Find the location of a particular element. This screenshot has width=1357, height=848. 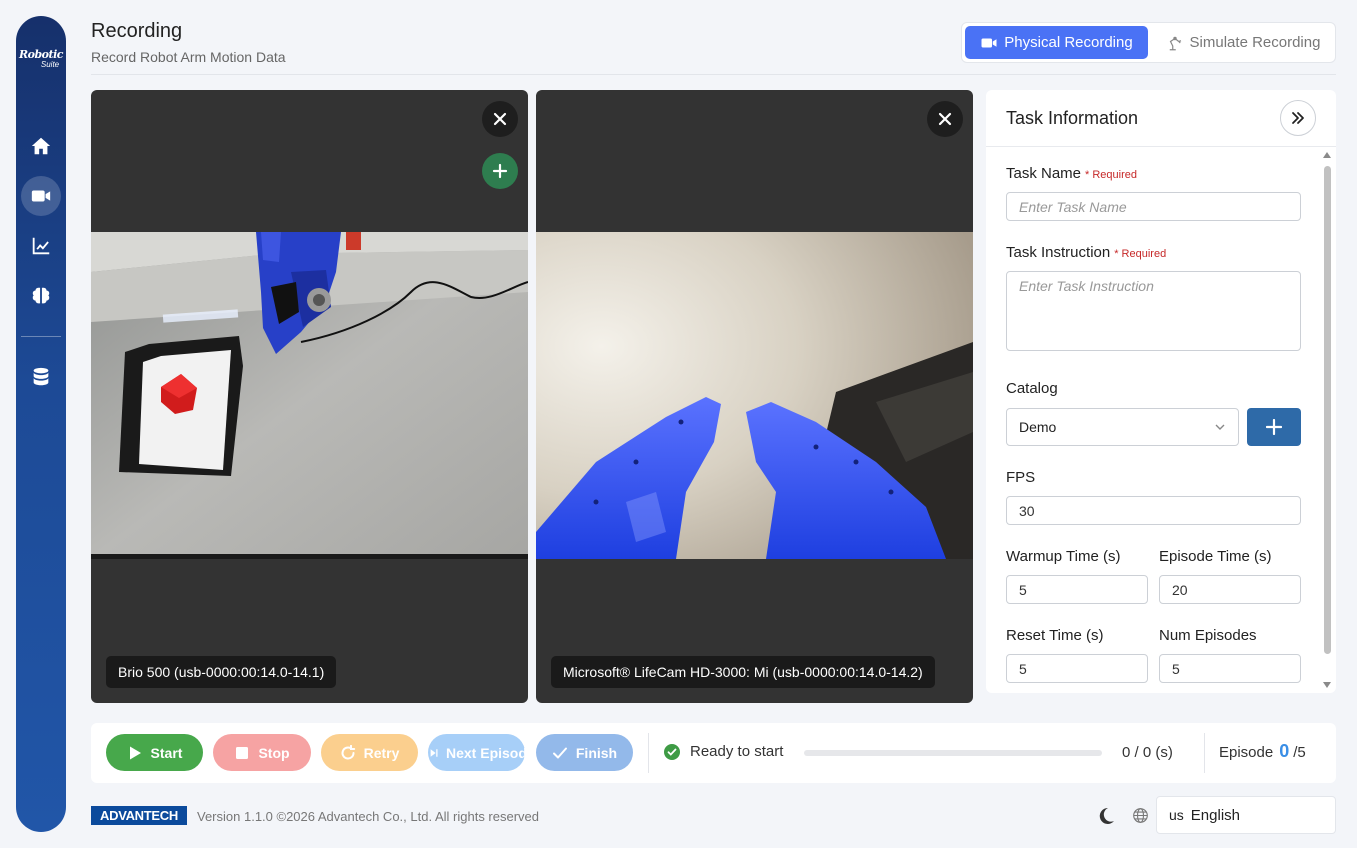

episode-counter: Episode 0 /5 is located at coordinates (1262, 751).